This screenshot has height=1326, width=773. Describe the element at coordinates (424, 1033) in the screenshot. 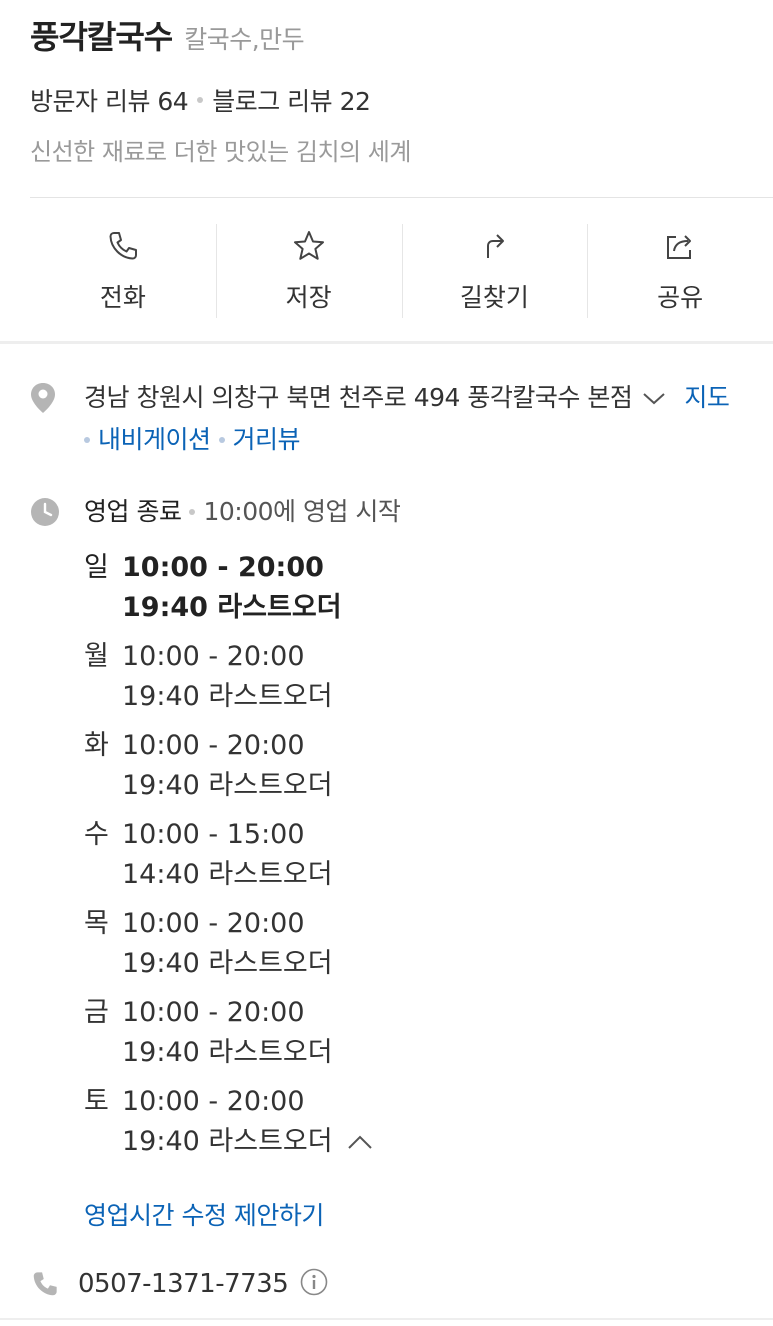

I see `hours-row-friday: 금 10:00 - 20:00 19:40 라스트오더` at that location.